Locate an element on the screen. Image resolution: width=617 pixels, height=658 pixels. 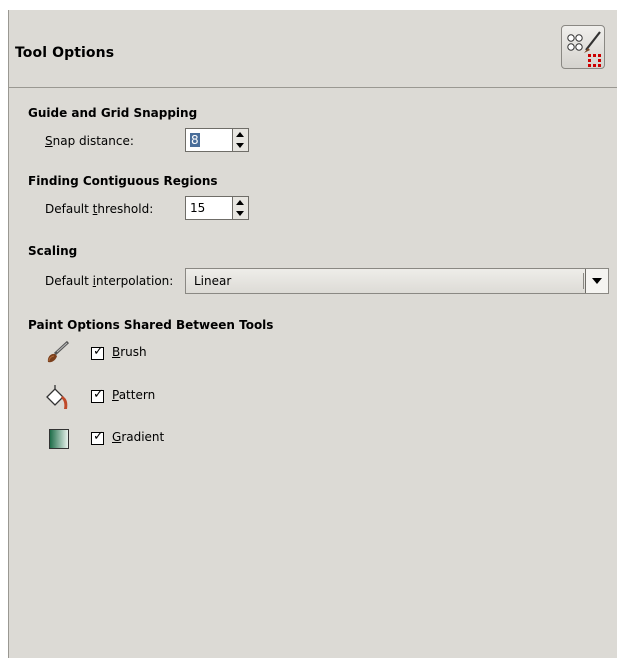
chevron-down-icon is located at coordinates (597, 281).